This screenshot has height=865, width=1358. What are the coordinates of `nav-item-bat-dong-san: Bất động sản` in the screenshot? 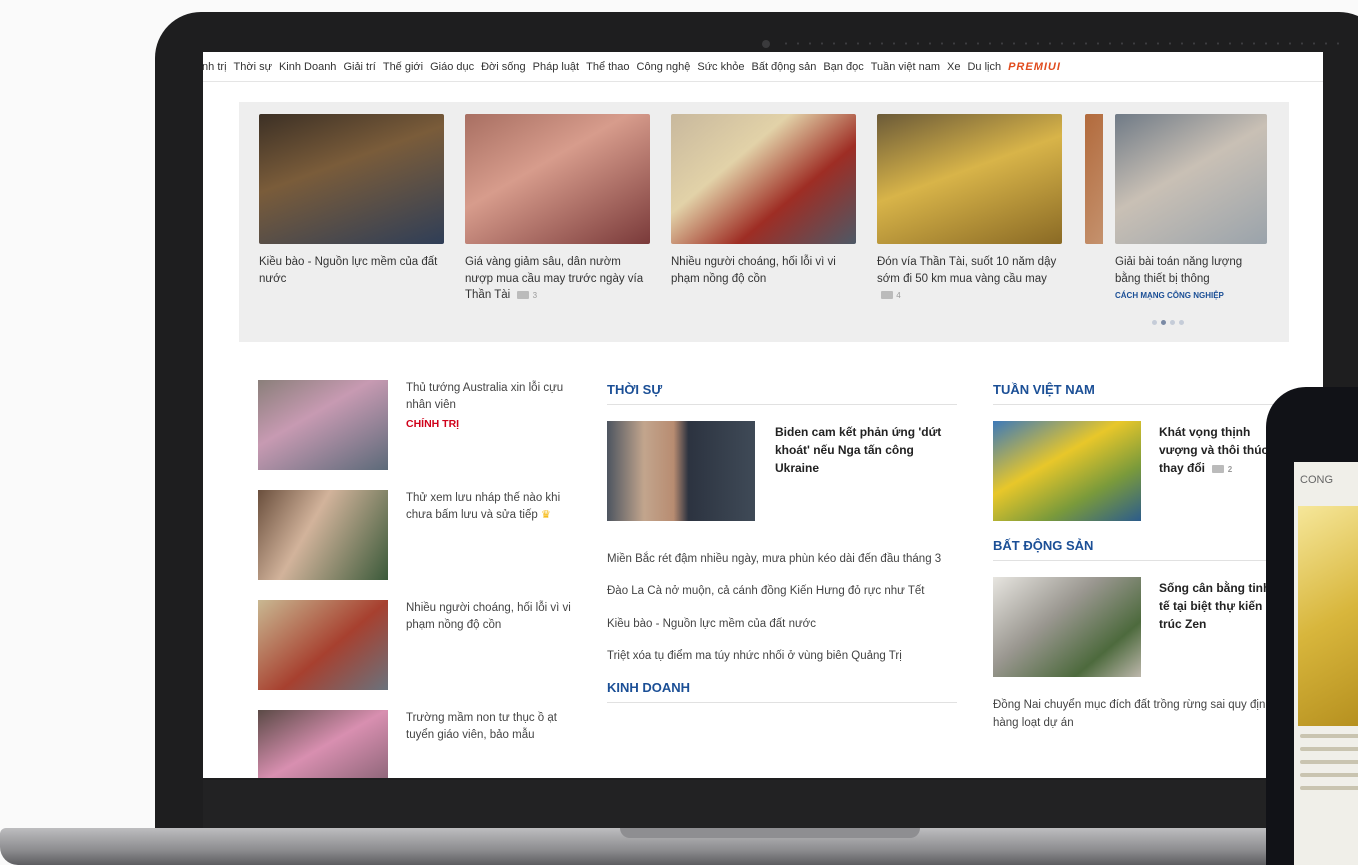 It's located at (783, 67).